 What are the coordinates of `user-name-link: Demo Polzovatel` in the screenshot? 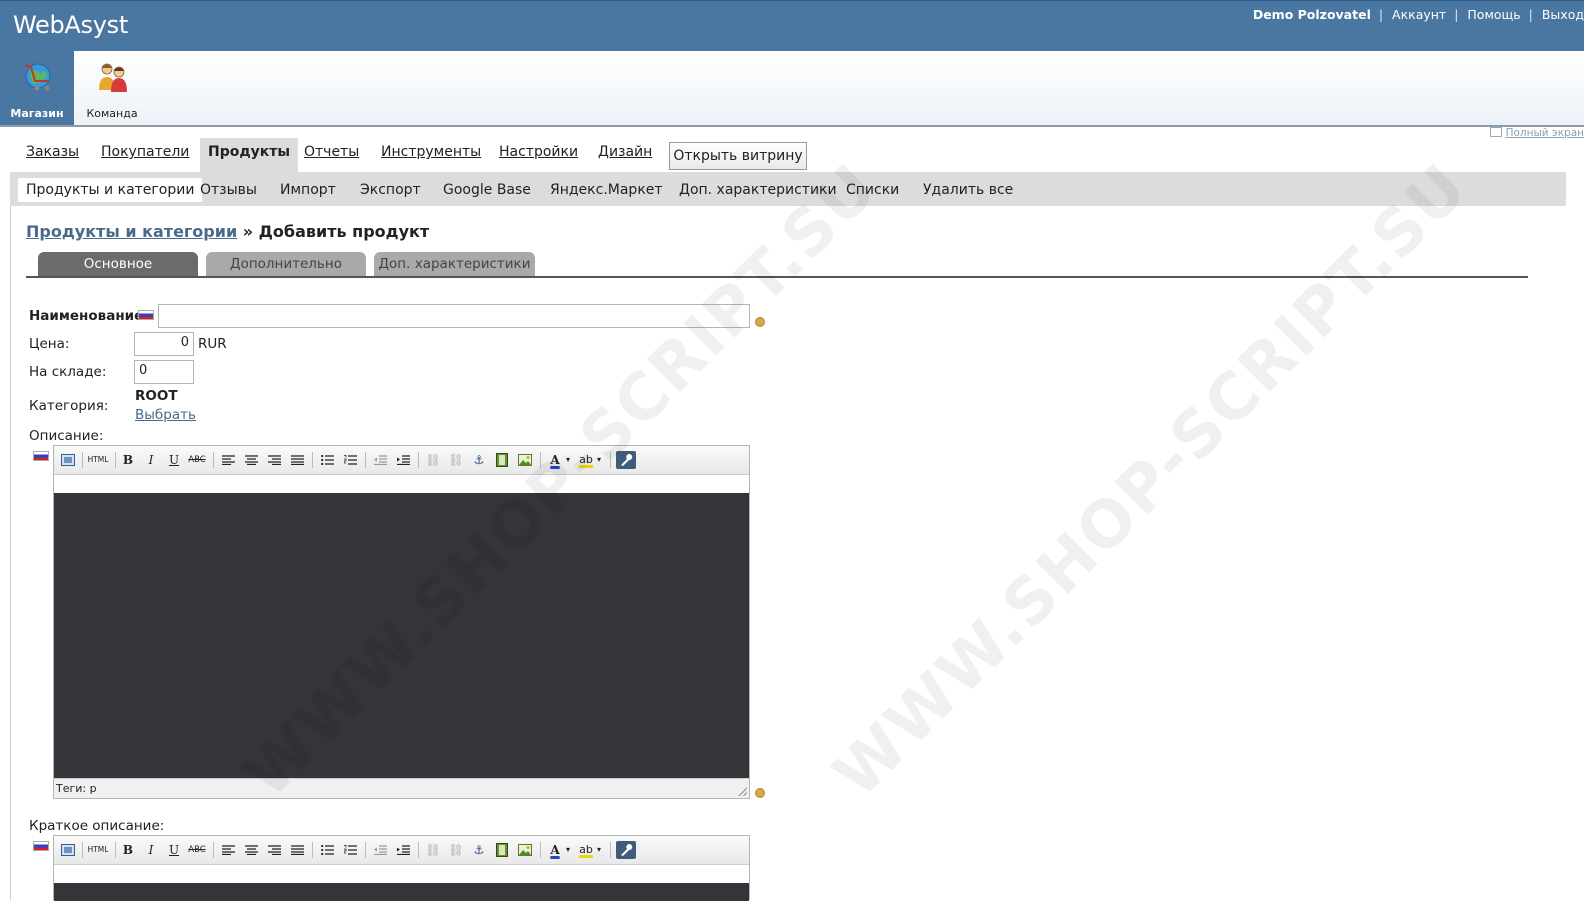 It's located at (1312, 14).